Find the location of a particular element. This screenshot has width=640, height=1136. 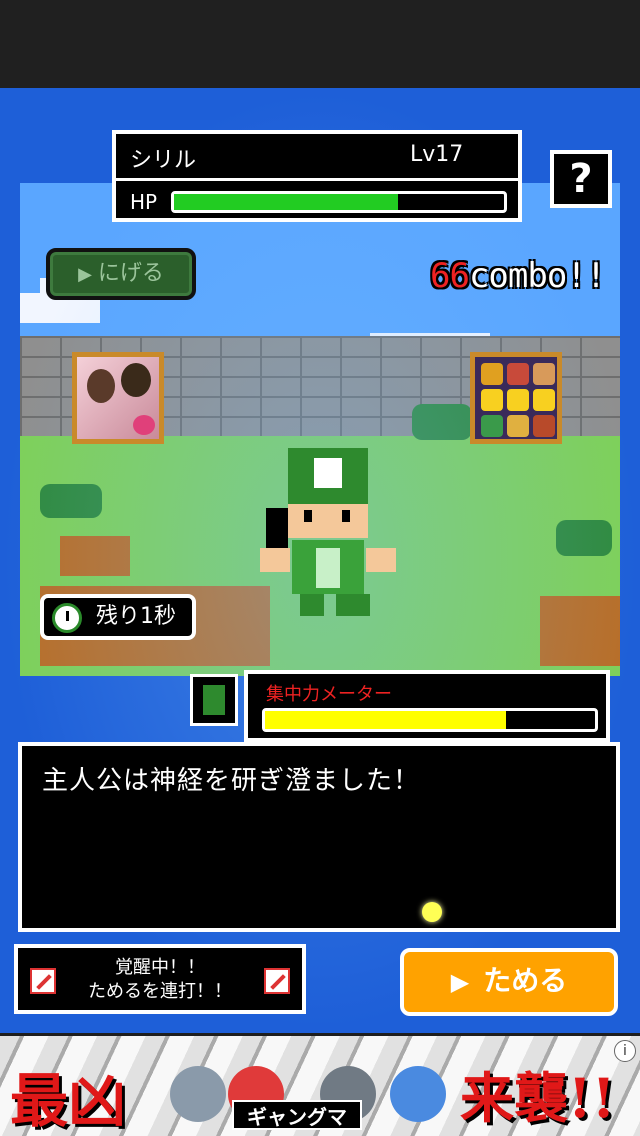

charge-button: ▶ ためる is located at coordinates (509, 982).